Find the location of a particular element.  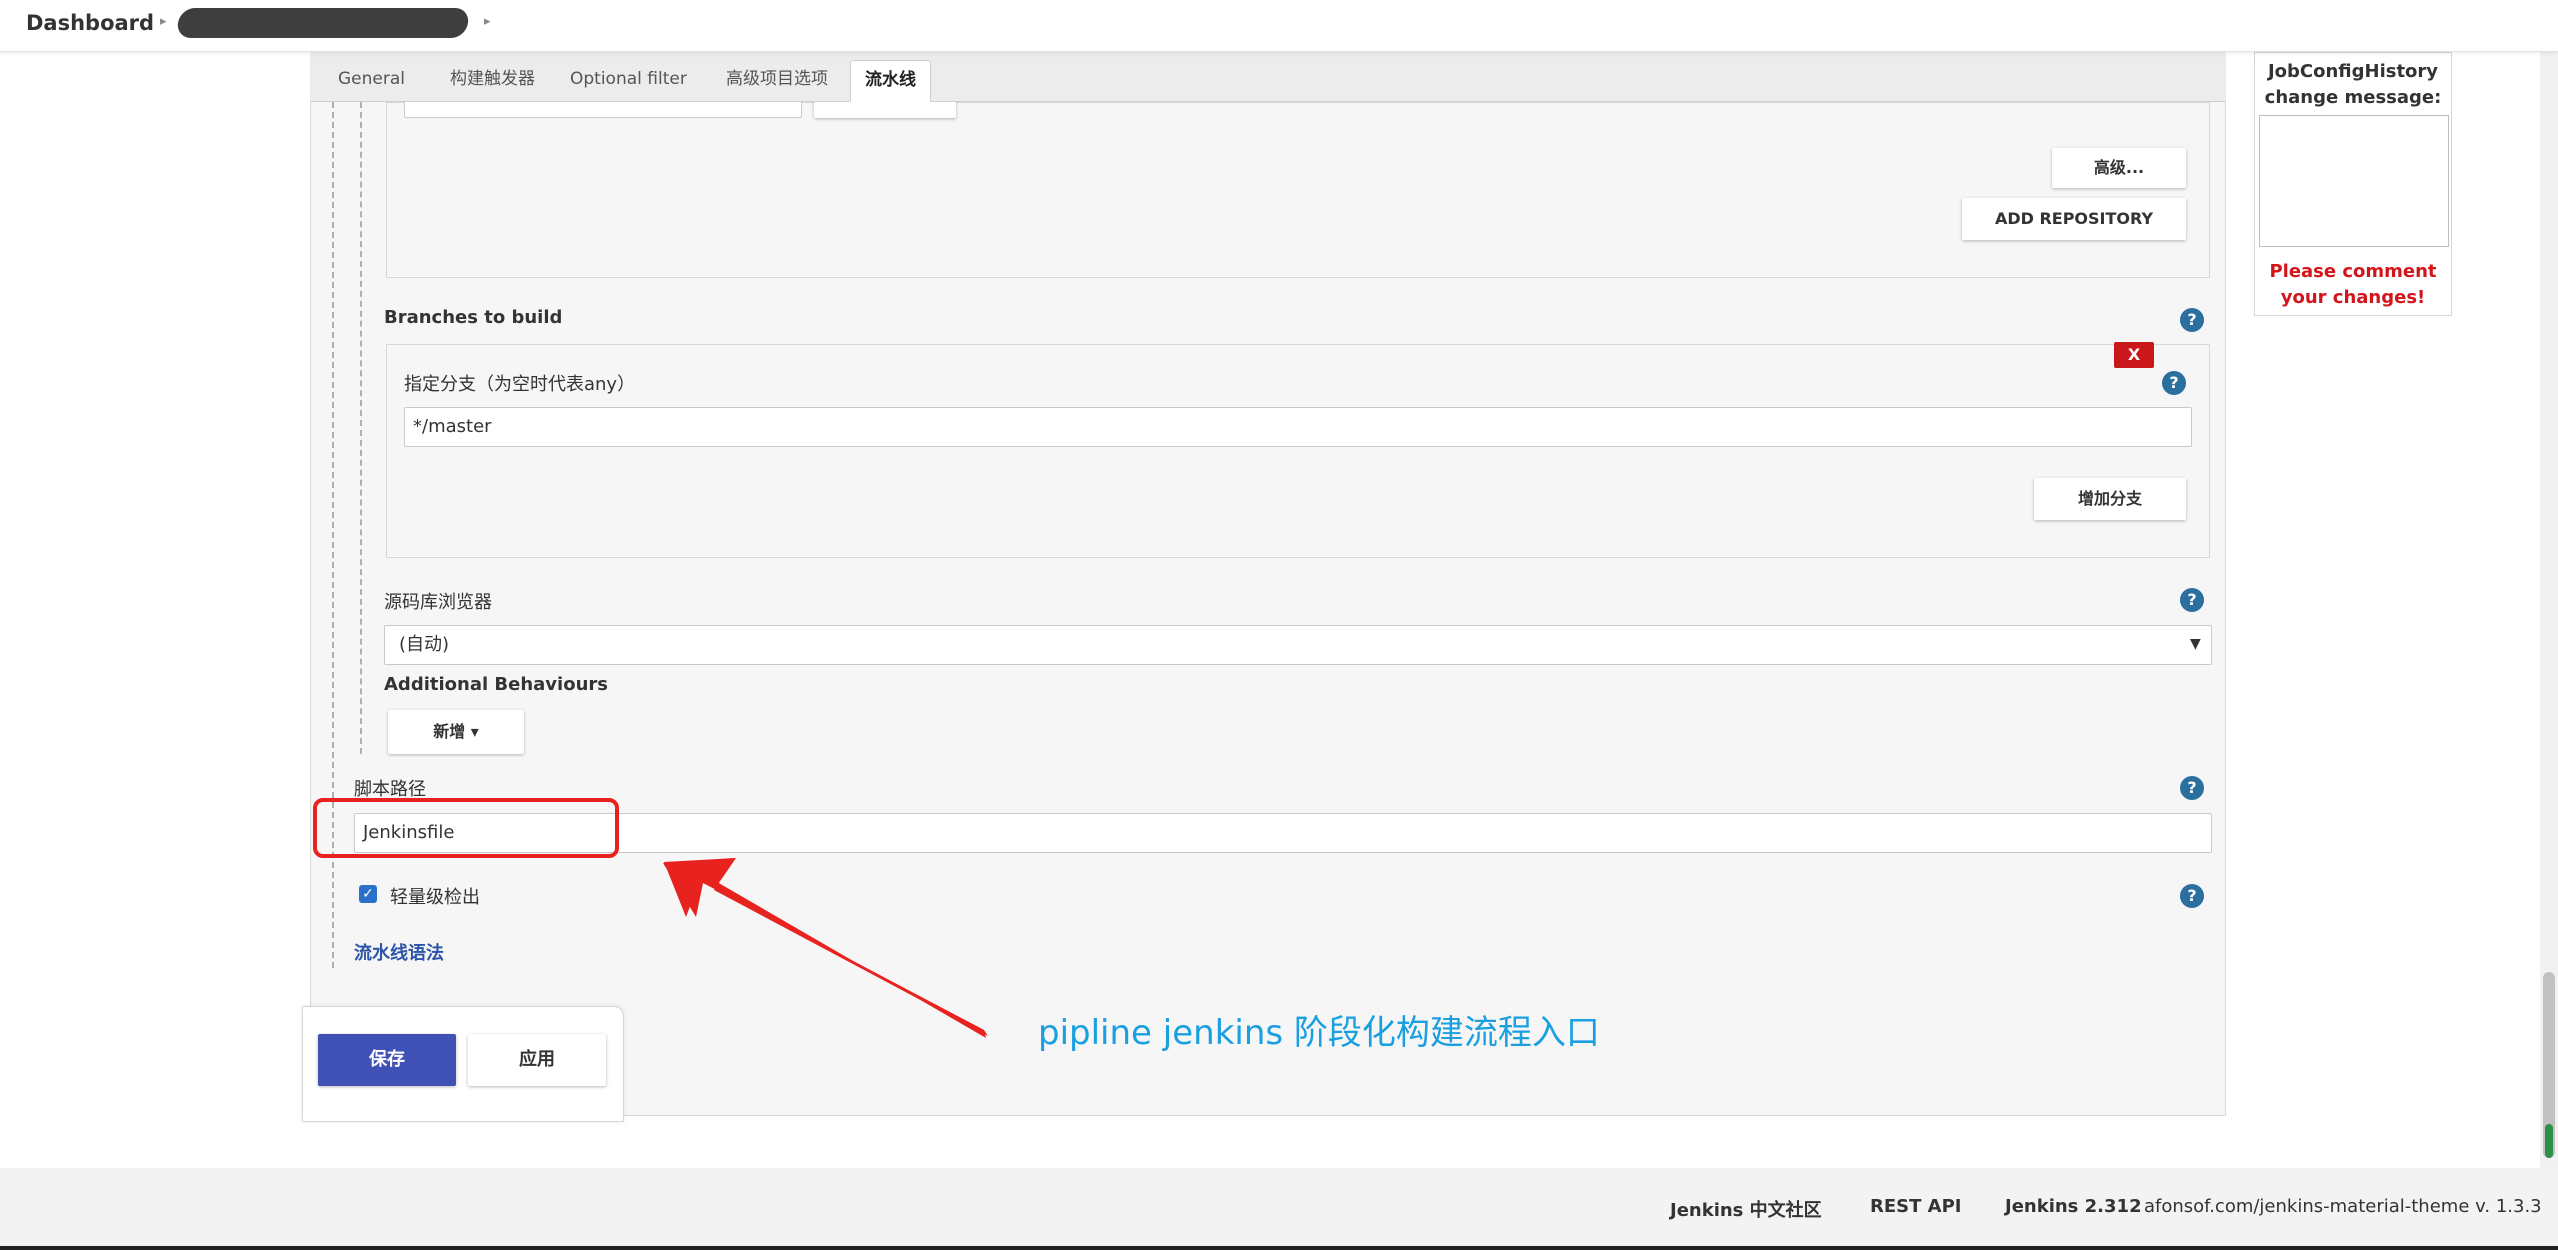

branches-title: Branches to build is located at coordinates (473, 317).